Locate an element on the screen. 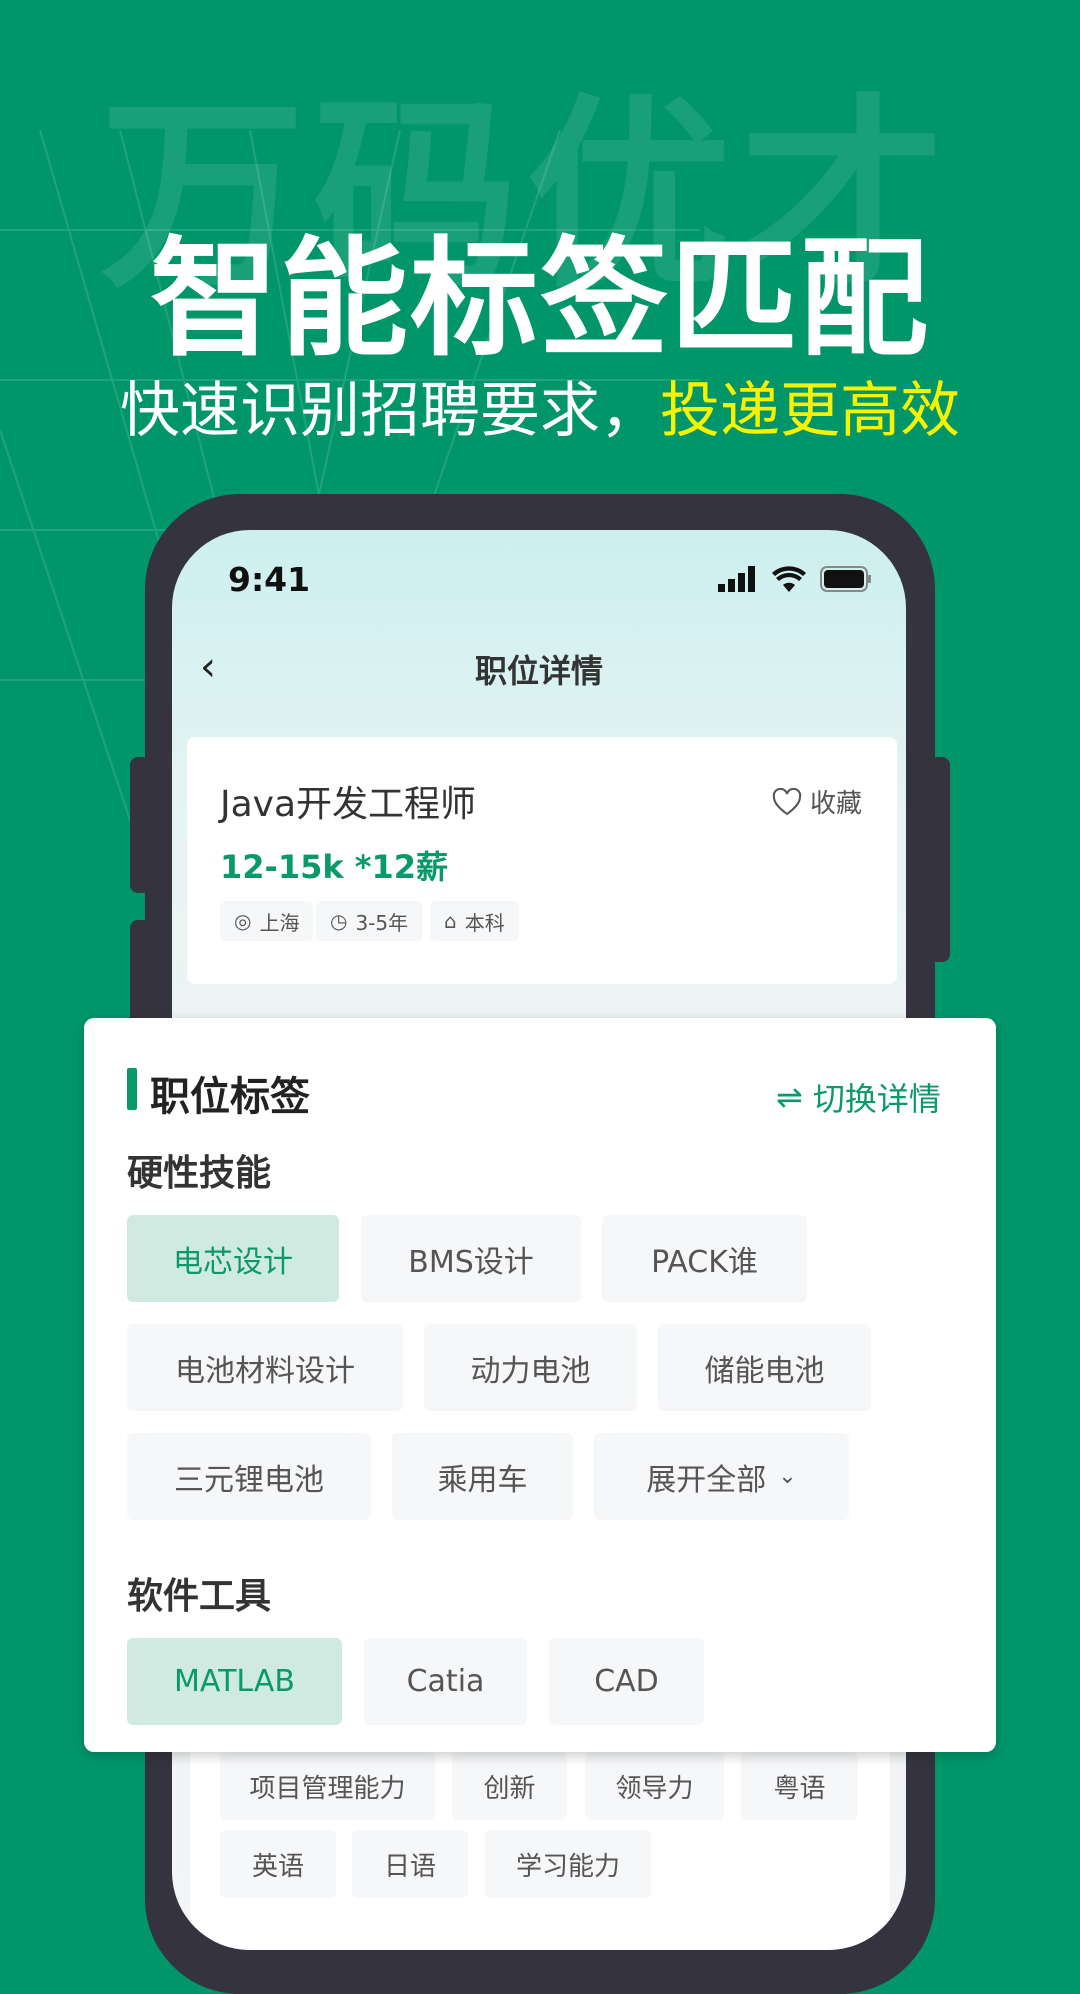 The image size is (1080, 1994). tag-chip: PACK谁 is located at coordinates (704, 1258).